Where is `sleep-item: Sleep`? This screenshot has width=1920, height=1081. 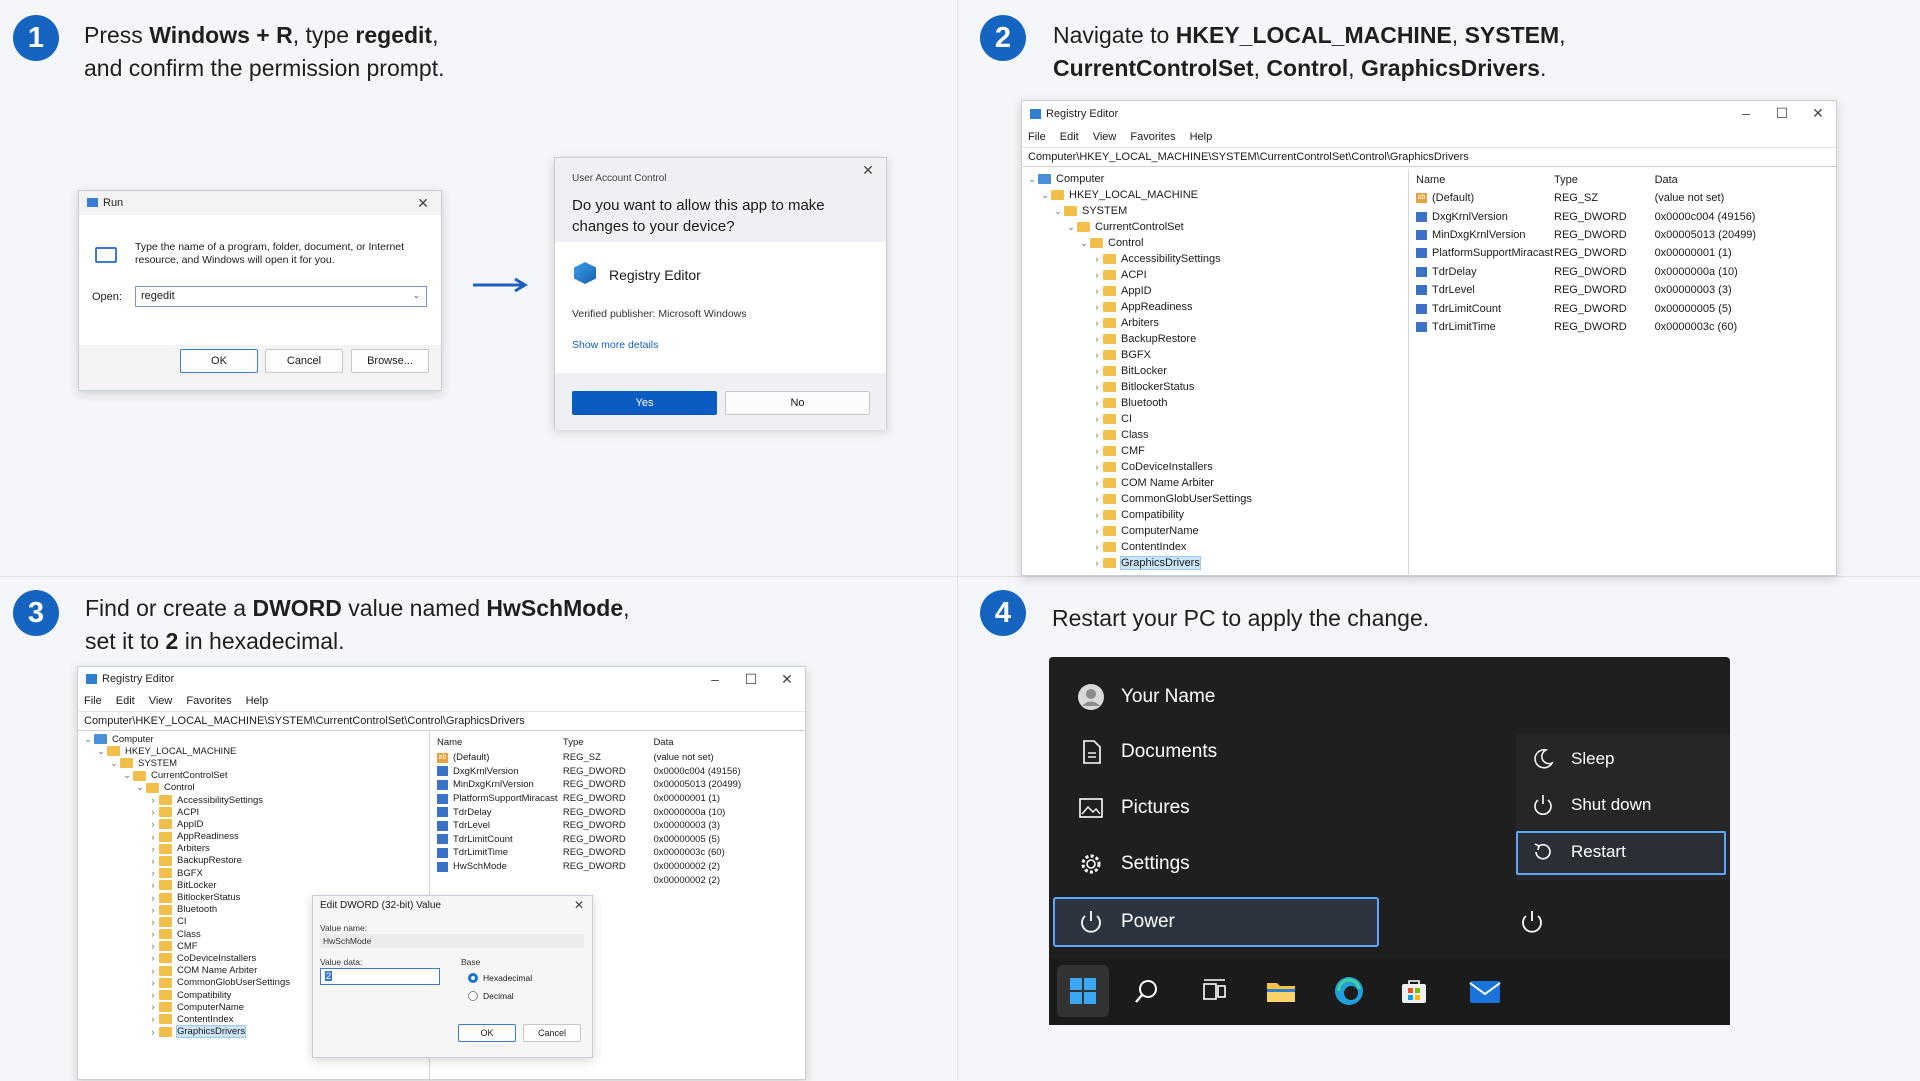 sleep-item: Sleep is located at coordinates (1572, 759).